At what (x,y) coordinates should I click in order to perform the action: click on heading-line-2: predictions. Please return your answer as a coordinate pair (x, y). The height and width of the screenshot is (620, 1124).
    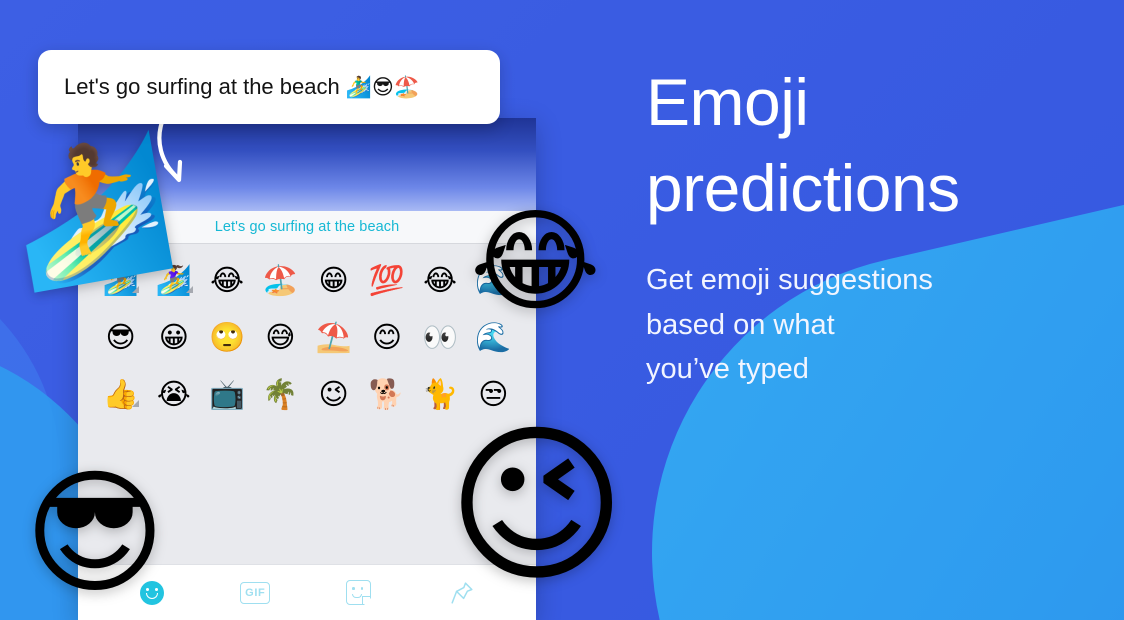
    Looking at the image, I should click on (803, 187).